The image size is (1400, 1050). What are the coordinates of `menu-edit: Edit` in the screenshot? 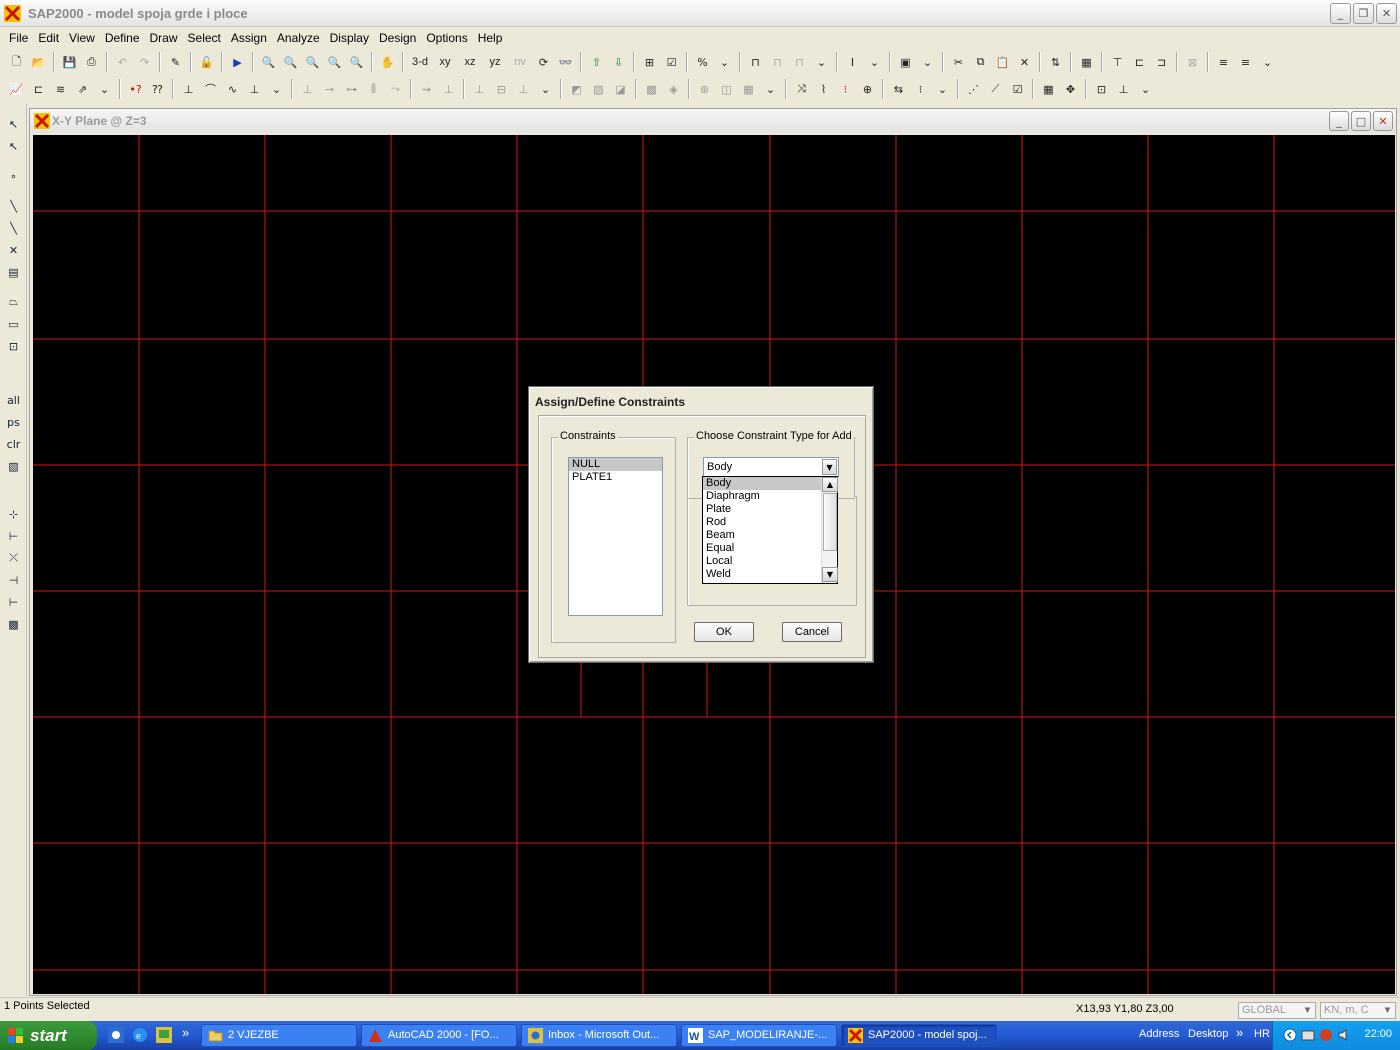 It's located at (48, 38).